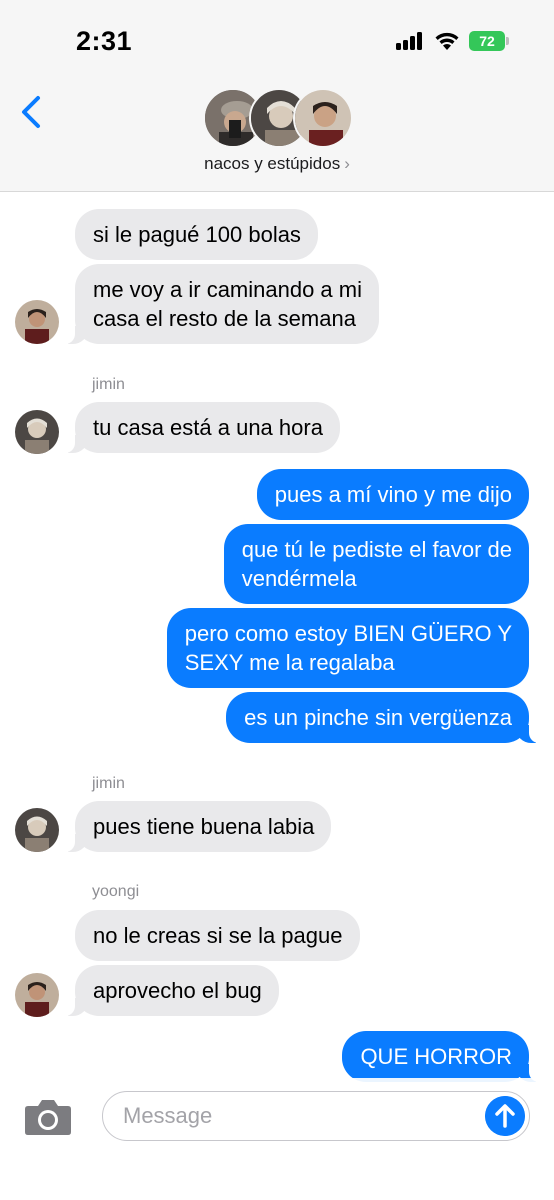 This screenshot has width=554, height=1200. I want to click on message-text-line: que tú le pediste el favor de, so click(376, 549).